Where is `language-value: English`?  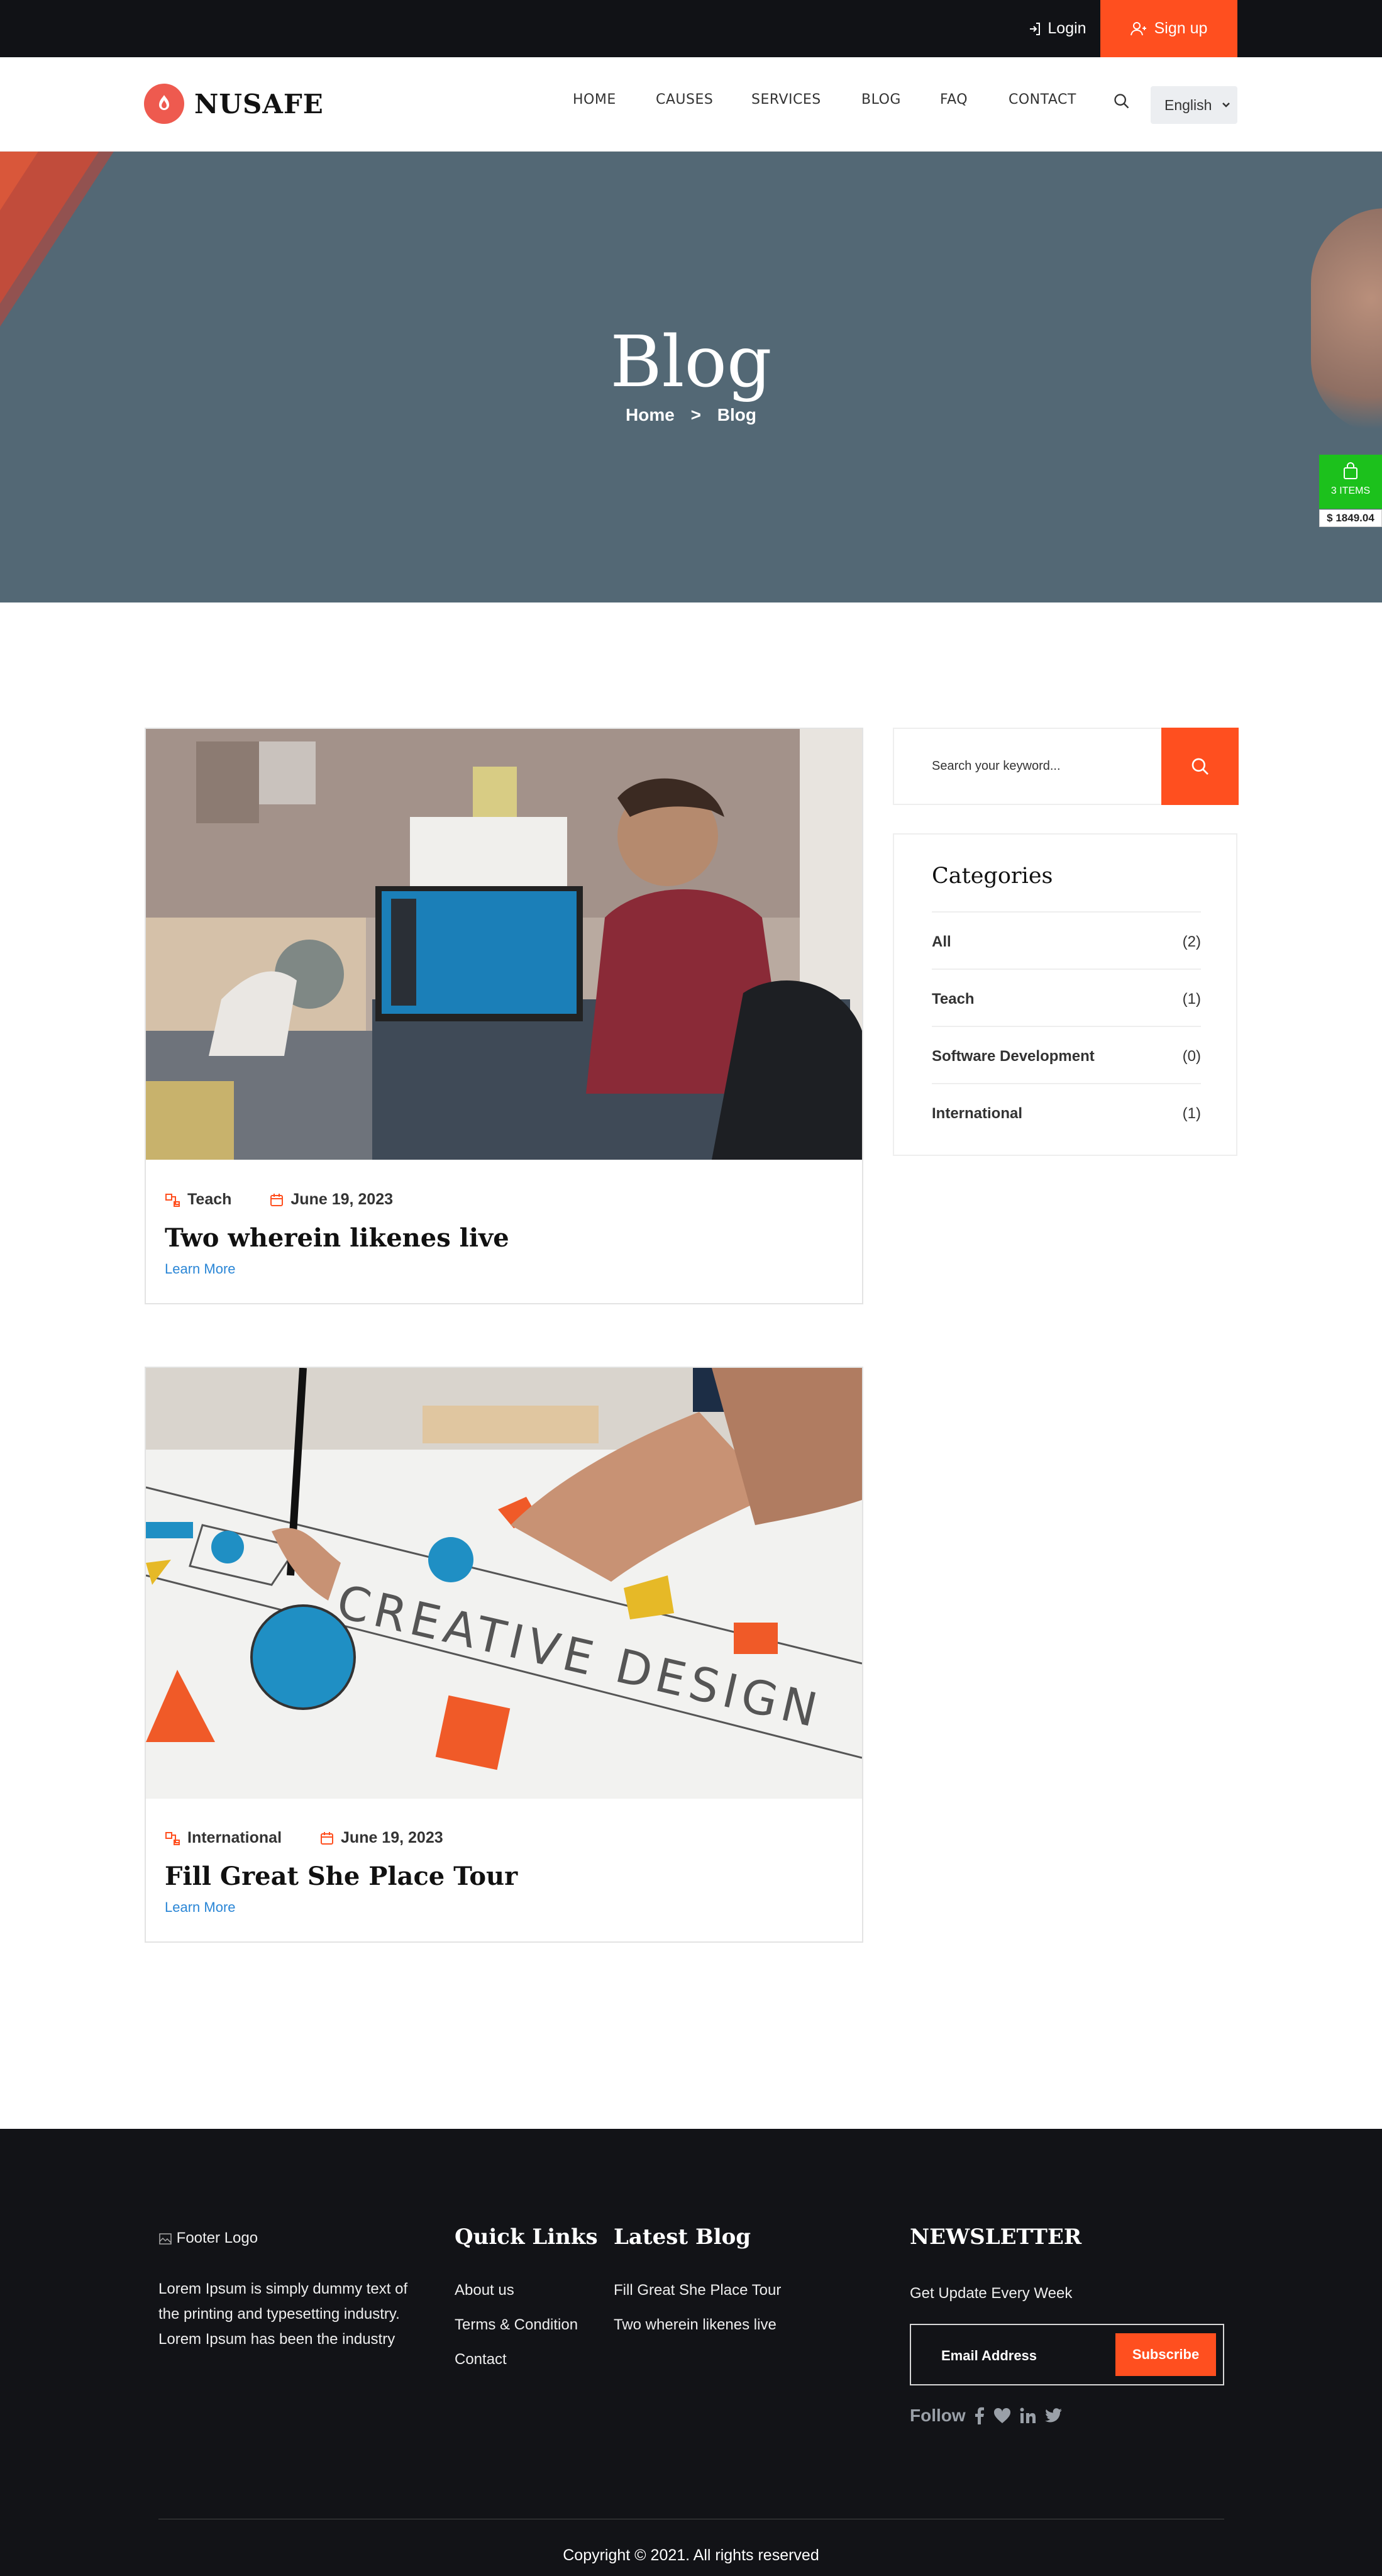 language-value: English is located at coordinates (1188, 104).